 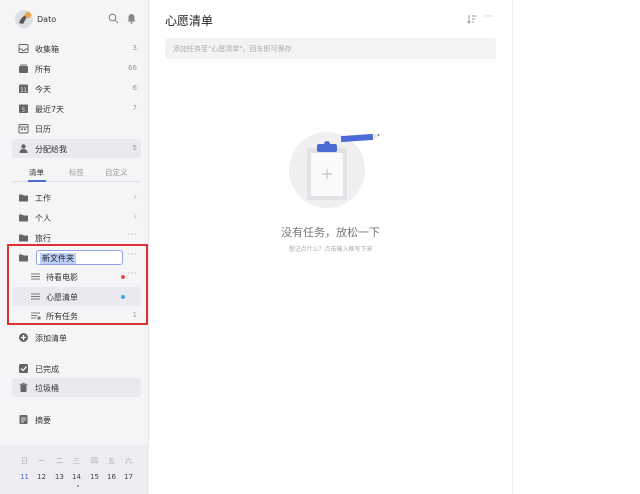 I want to click on list-tabs: 清单 标签 自定义, so click(x=76, y=172).